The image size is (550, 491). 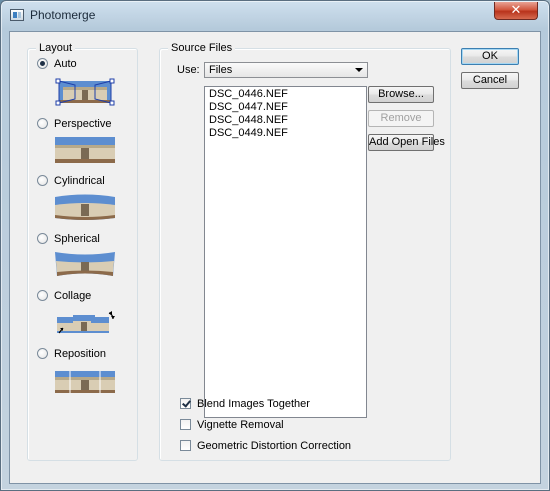 What do you see at coordinates (85, 150) in the screenshot?
I see `perspective-layout-icon` at bounding box center [85, 150].